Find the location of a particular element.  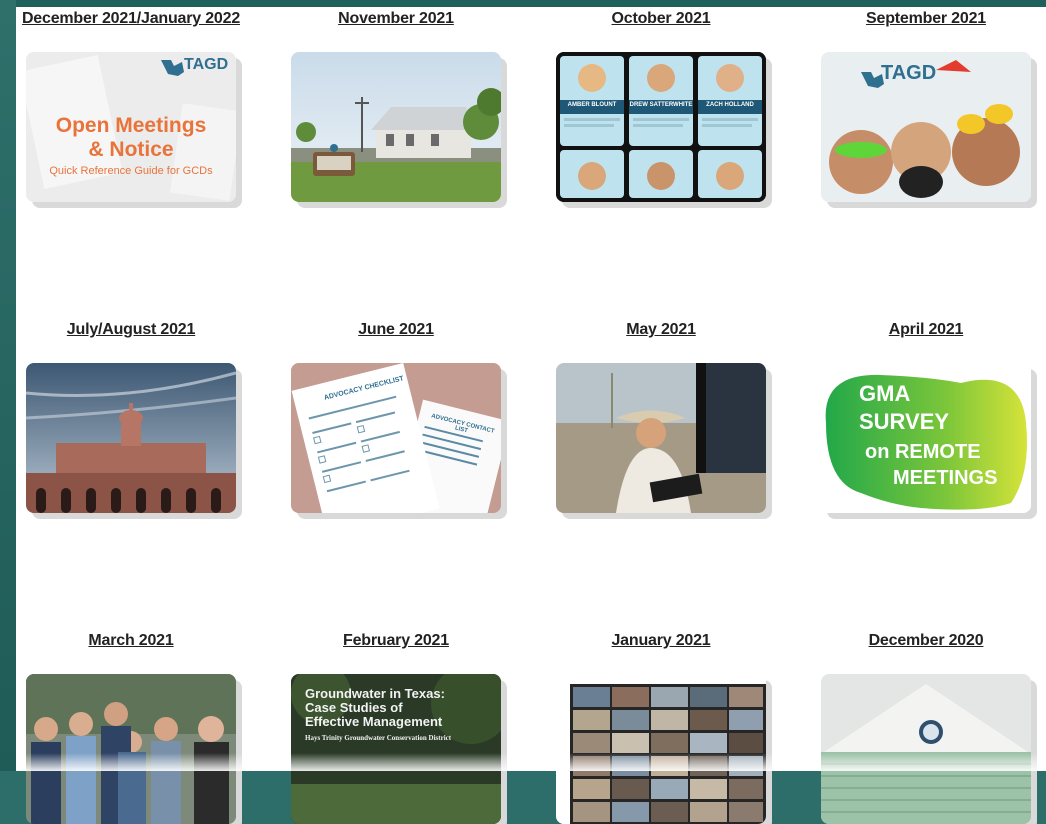

newsletter-thumbnail: ADVOCACY CHECKLIST ADVOCACY CONTACT LIST is located at coordinates (396, 438).